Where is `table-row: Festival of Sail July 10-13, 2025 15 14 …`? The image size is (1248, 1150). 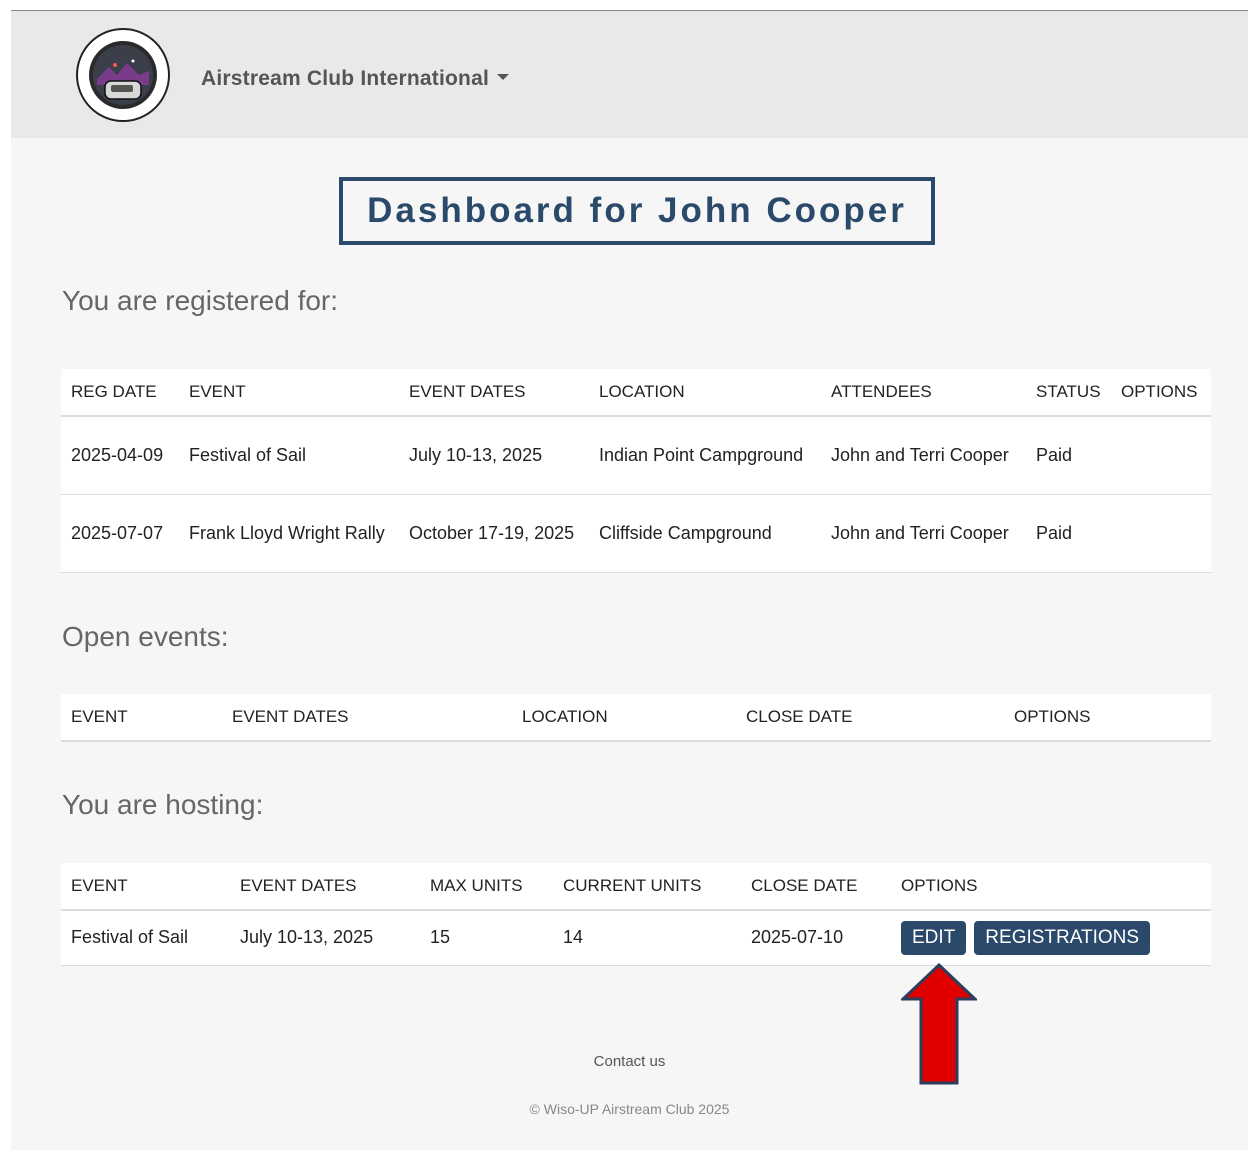
table-row: Festival of Sail July 10-13, 2025 15 14 … is located at coordinates (636, 938).